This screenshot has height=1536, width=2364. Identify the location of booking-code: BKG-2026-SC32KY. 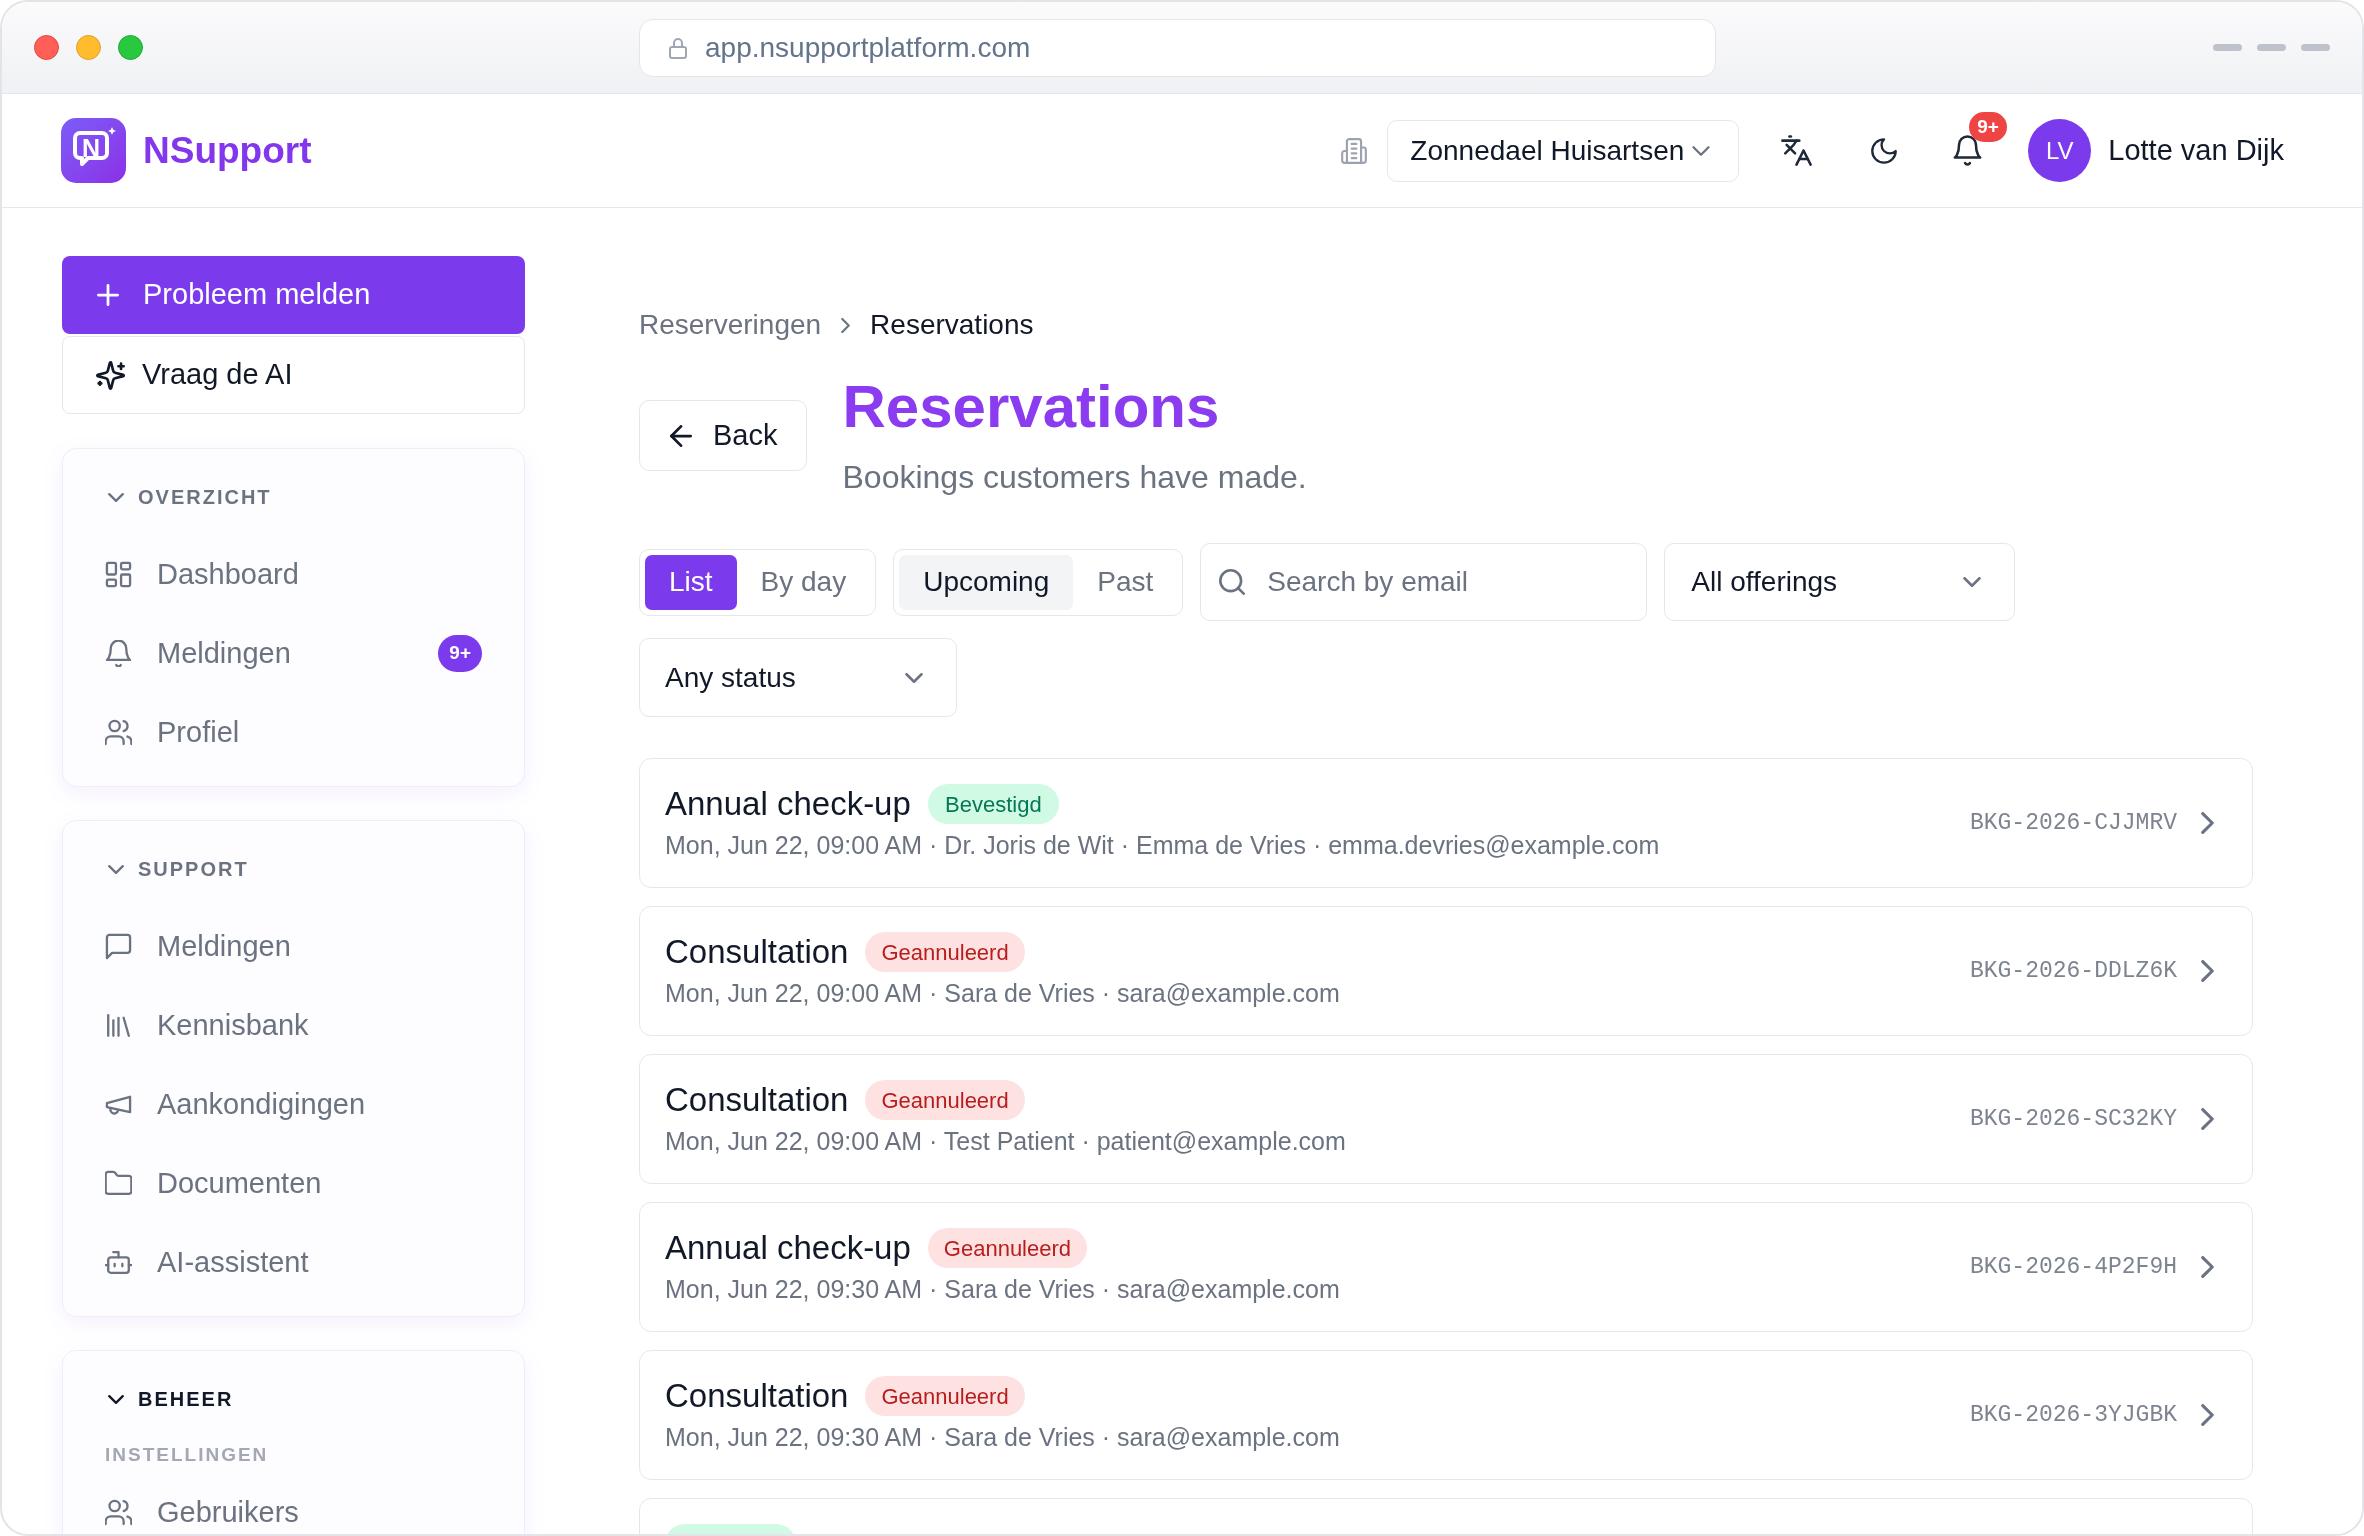
(2073, 1119).